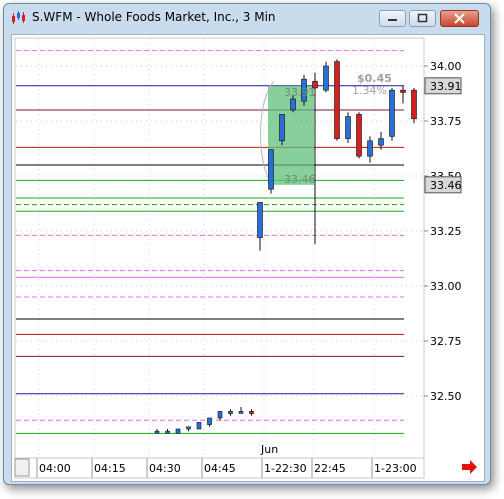 Image resolution: width=504 pixels, height=499 pixels. I want to click on price-marker-low: 33.46, so click(443, 185).